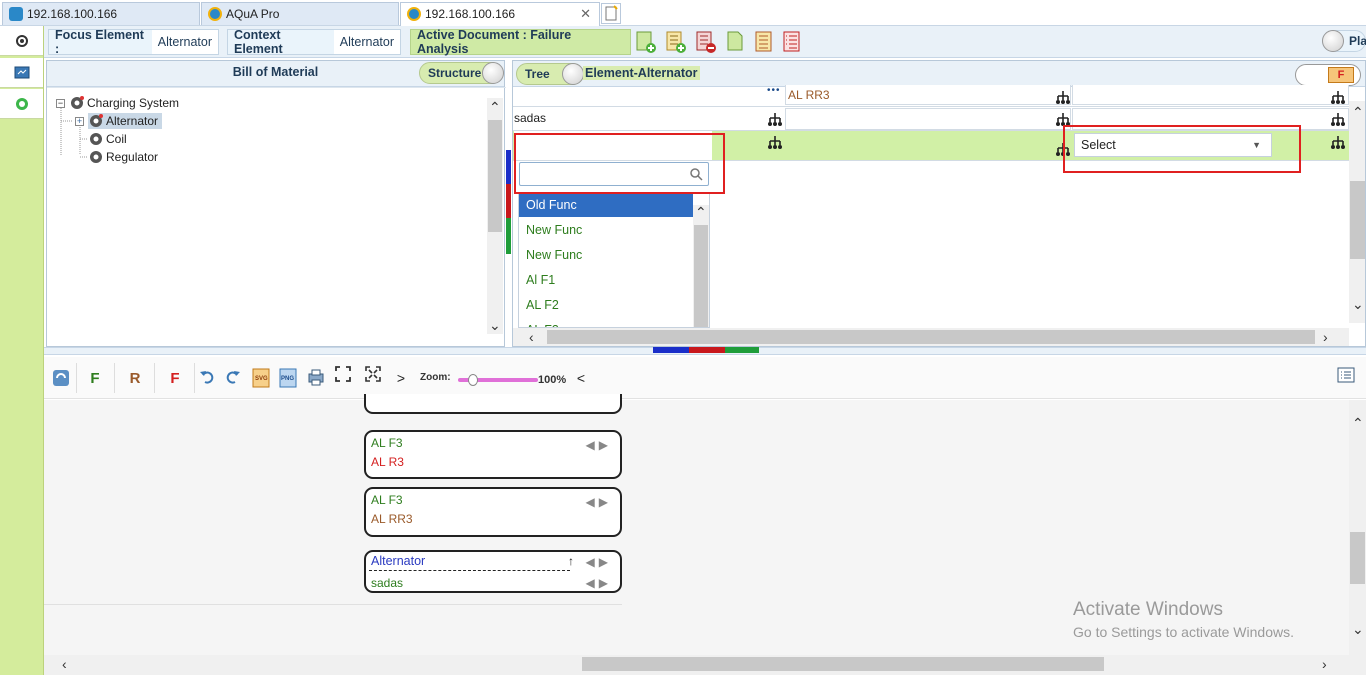  Describe the element at coordinates (764, 42) in the screenshot. I see `list-icon` at that location.